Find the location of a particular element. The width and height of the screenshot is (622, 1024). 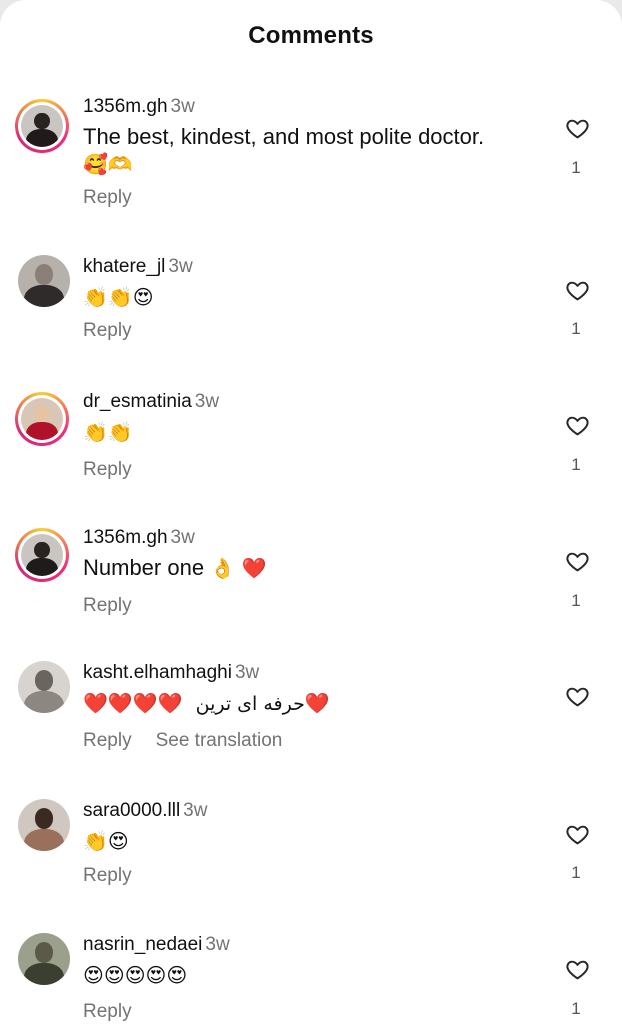

comment-username: sara0000.lll is located at coordinates (131, 810).